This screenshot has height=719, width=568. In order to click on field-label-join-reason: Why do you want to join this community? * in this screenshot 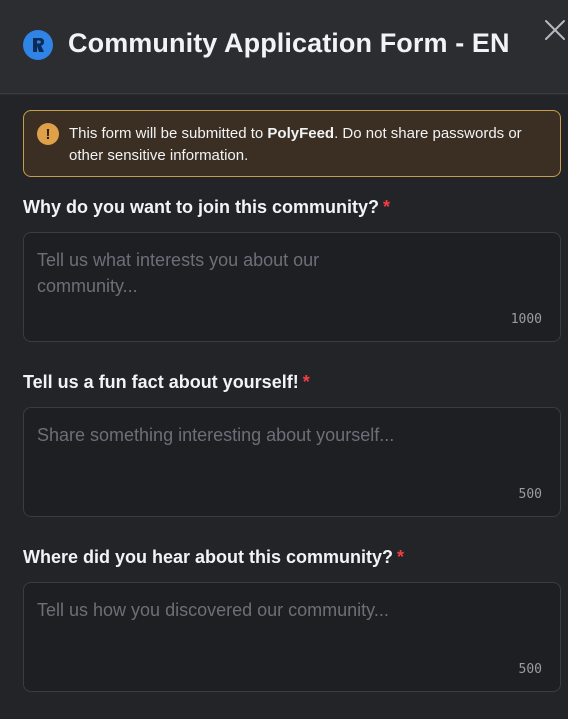, I will do `click(206, 207)`.